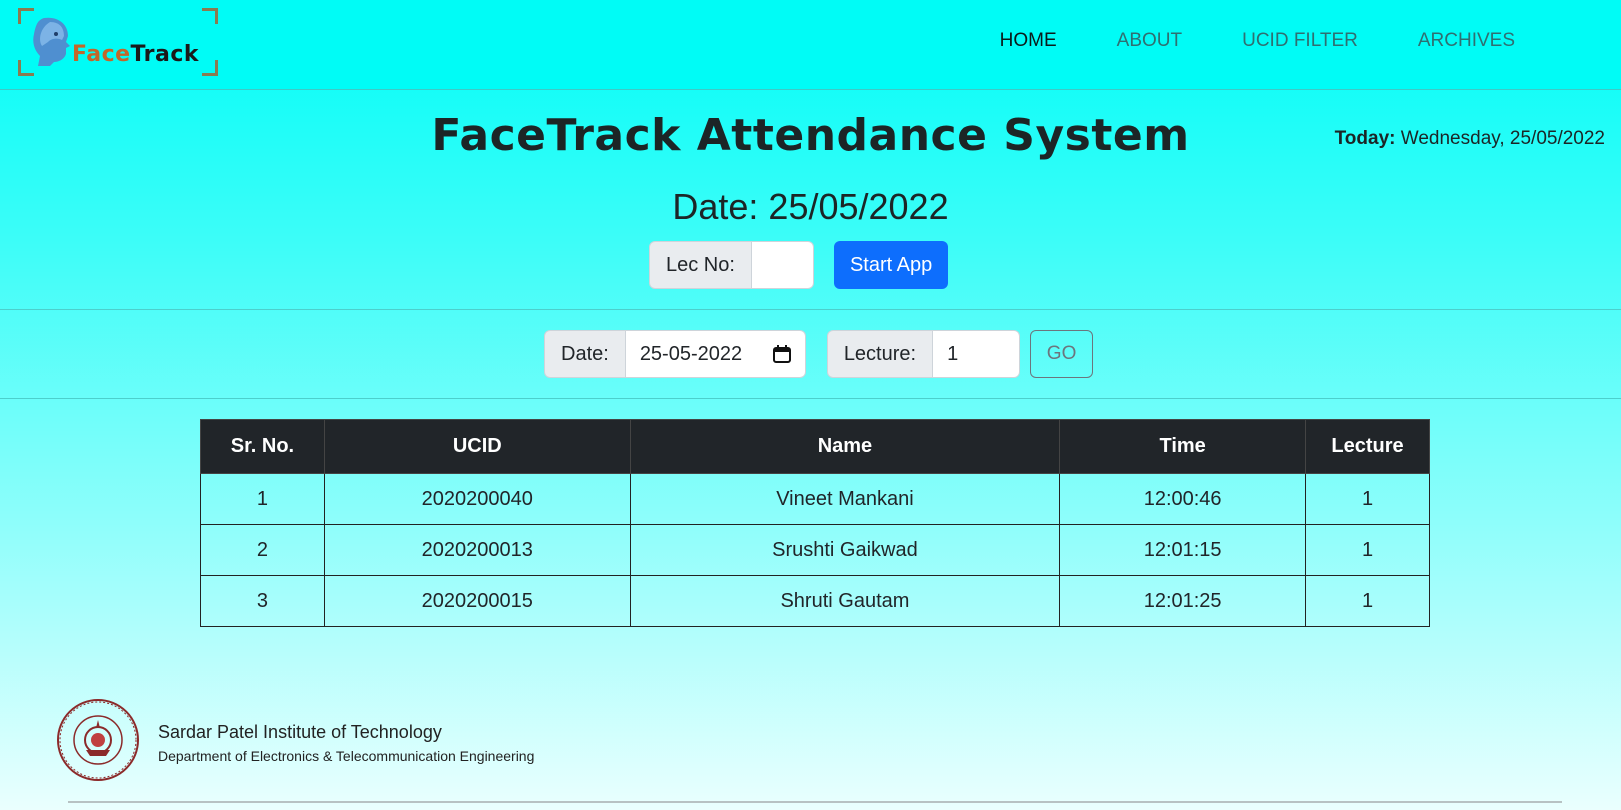  Describe the element at coordinates (1183, 446) in the screenshot. I see `col-time: Time` at that location.